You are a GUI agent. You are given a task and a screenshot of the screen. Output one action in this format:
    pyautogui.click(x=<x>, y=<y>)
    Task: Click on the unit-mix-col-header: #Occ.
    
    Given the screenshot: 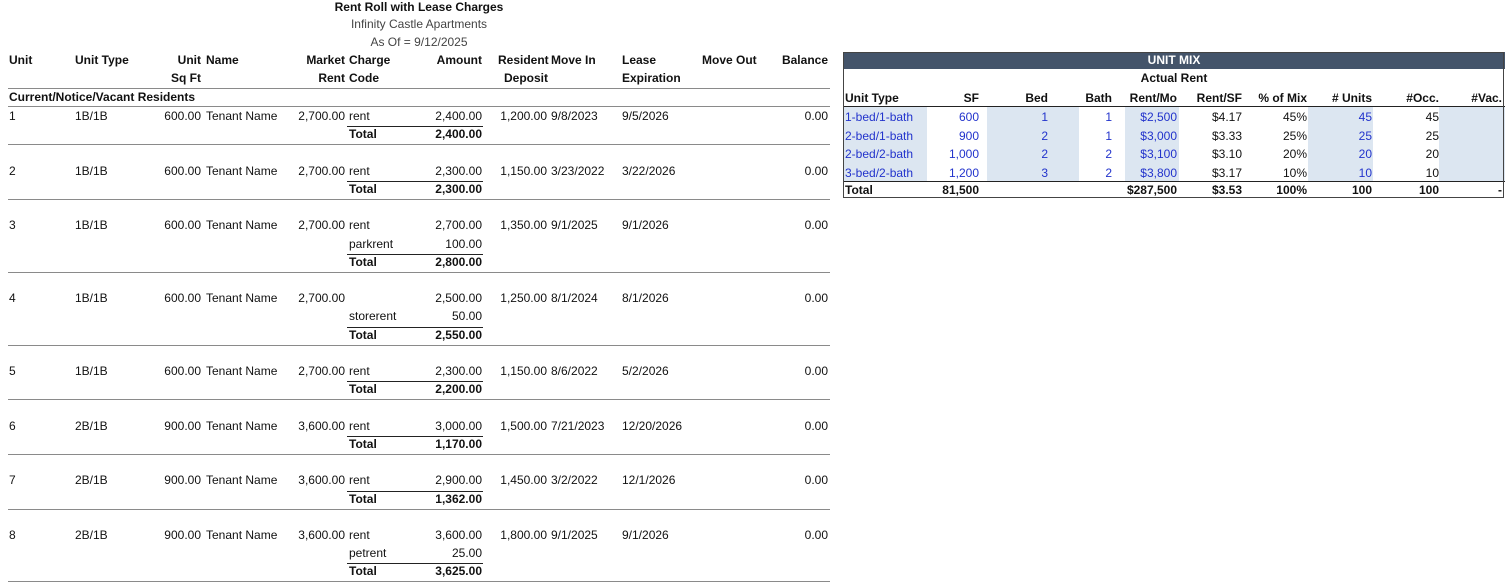 What is the action you would take?
    pyautogui.click(x=1422, y=98)
    